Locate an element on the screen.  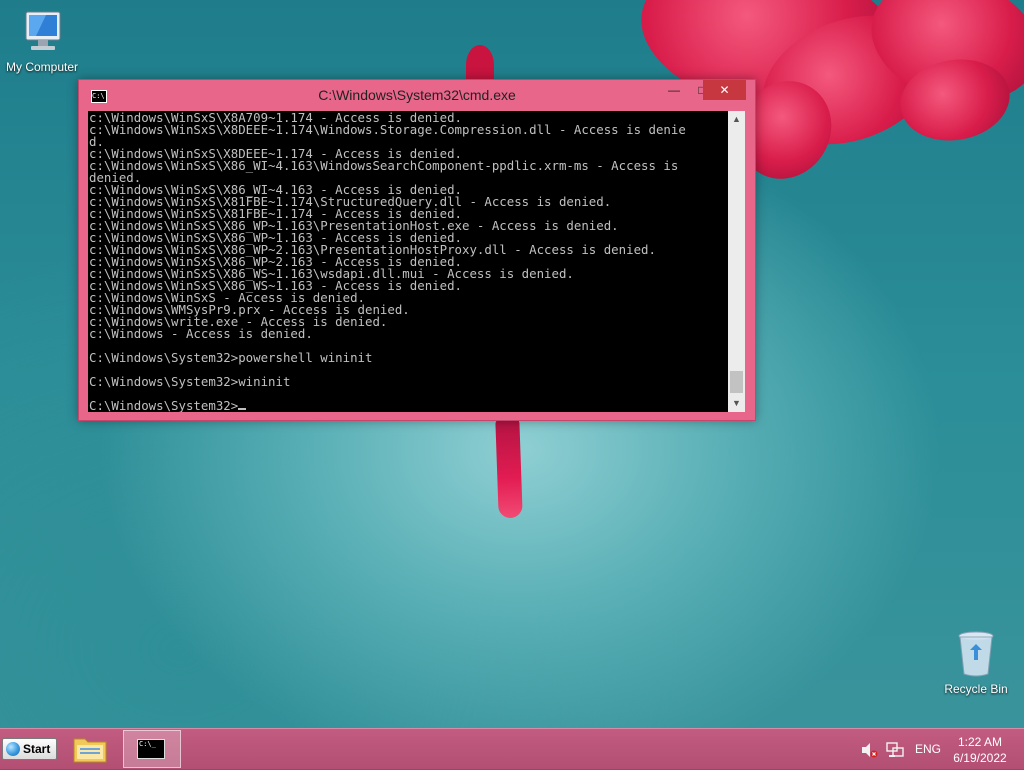
window-titlebar: C:\ C:\Windows\System32\cmd.exe — □ ✕ is located at coordinates (417, 95).